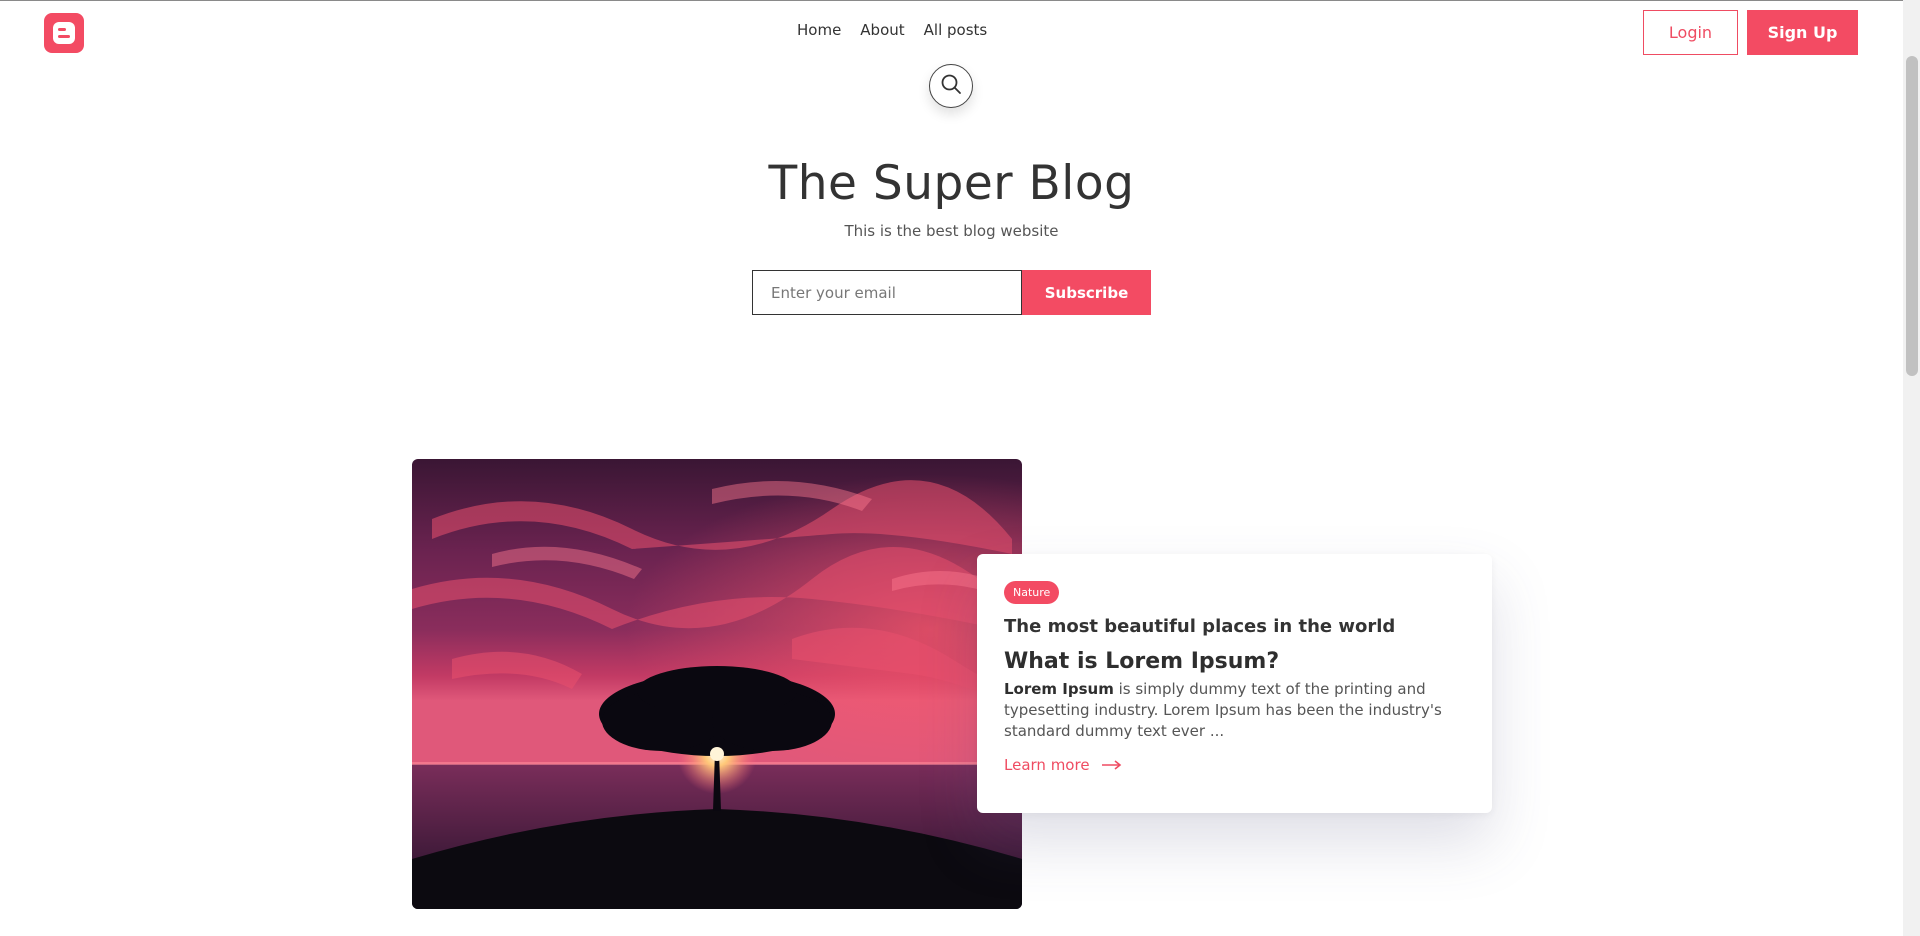 Image resolution: width=1920 pixels, height=936 pixels. Describe the element at coordinates (960, 0) in the screenshot. I see `top-border` at that location.